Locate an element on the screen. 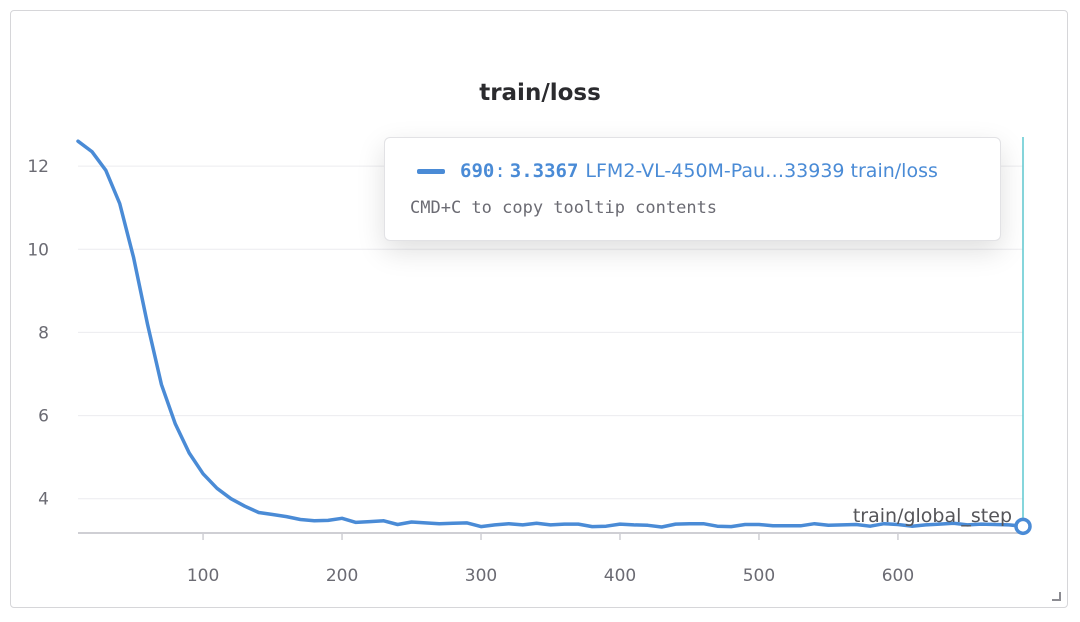 This screenshot has height=622, width=1080. y-tick-label: 12 is located at coordinates (38, 167).